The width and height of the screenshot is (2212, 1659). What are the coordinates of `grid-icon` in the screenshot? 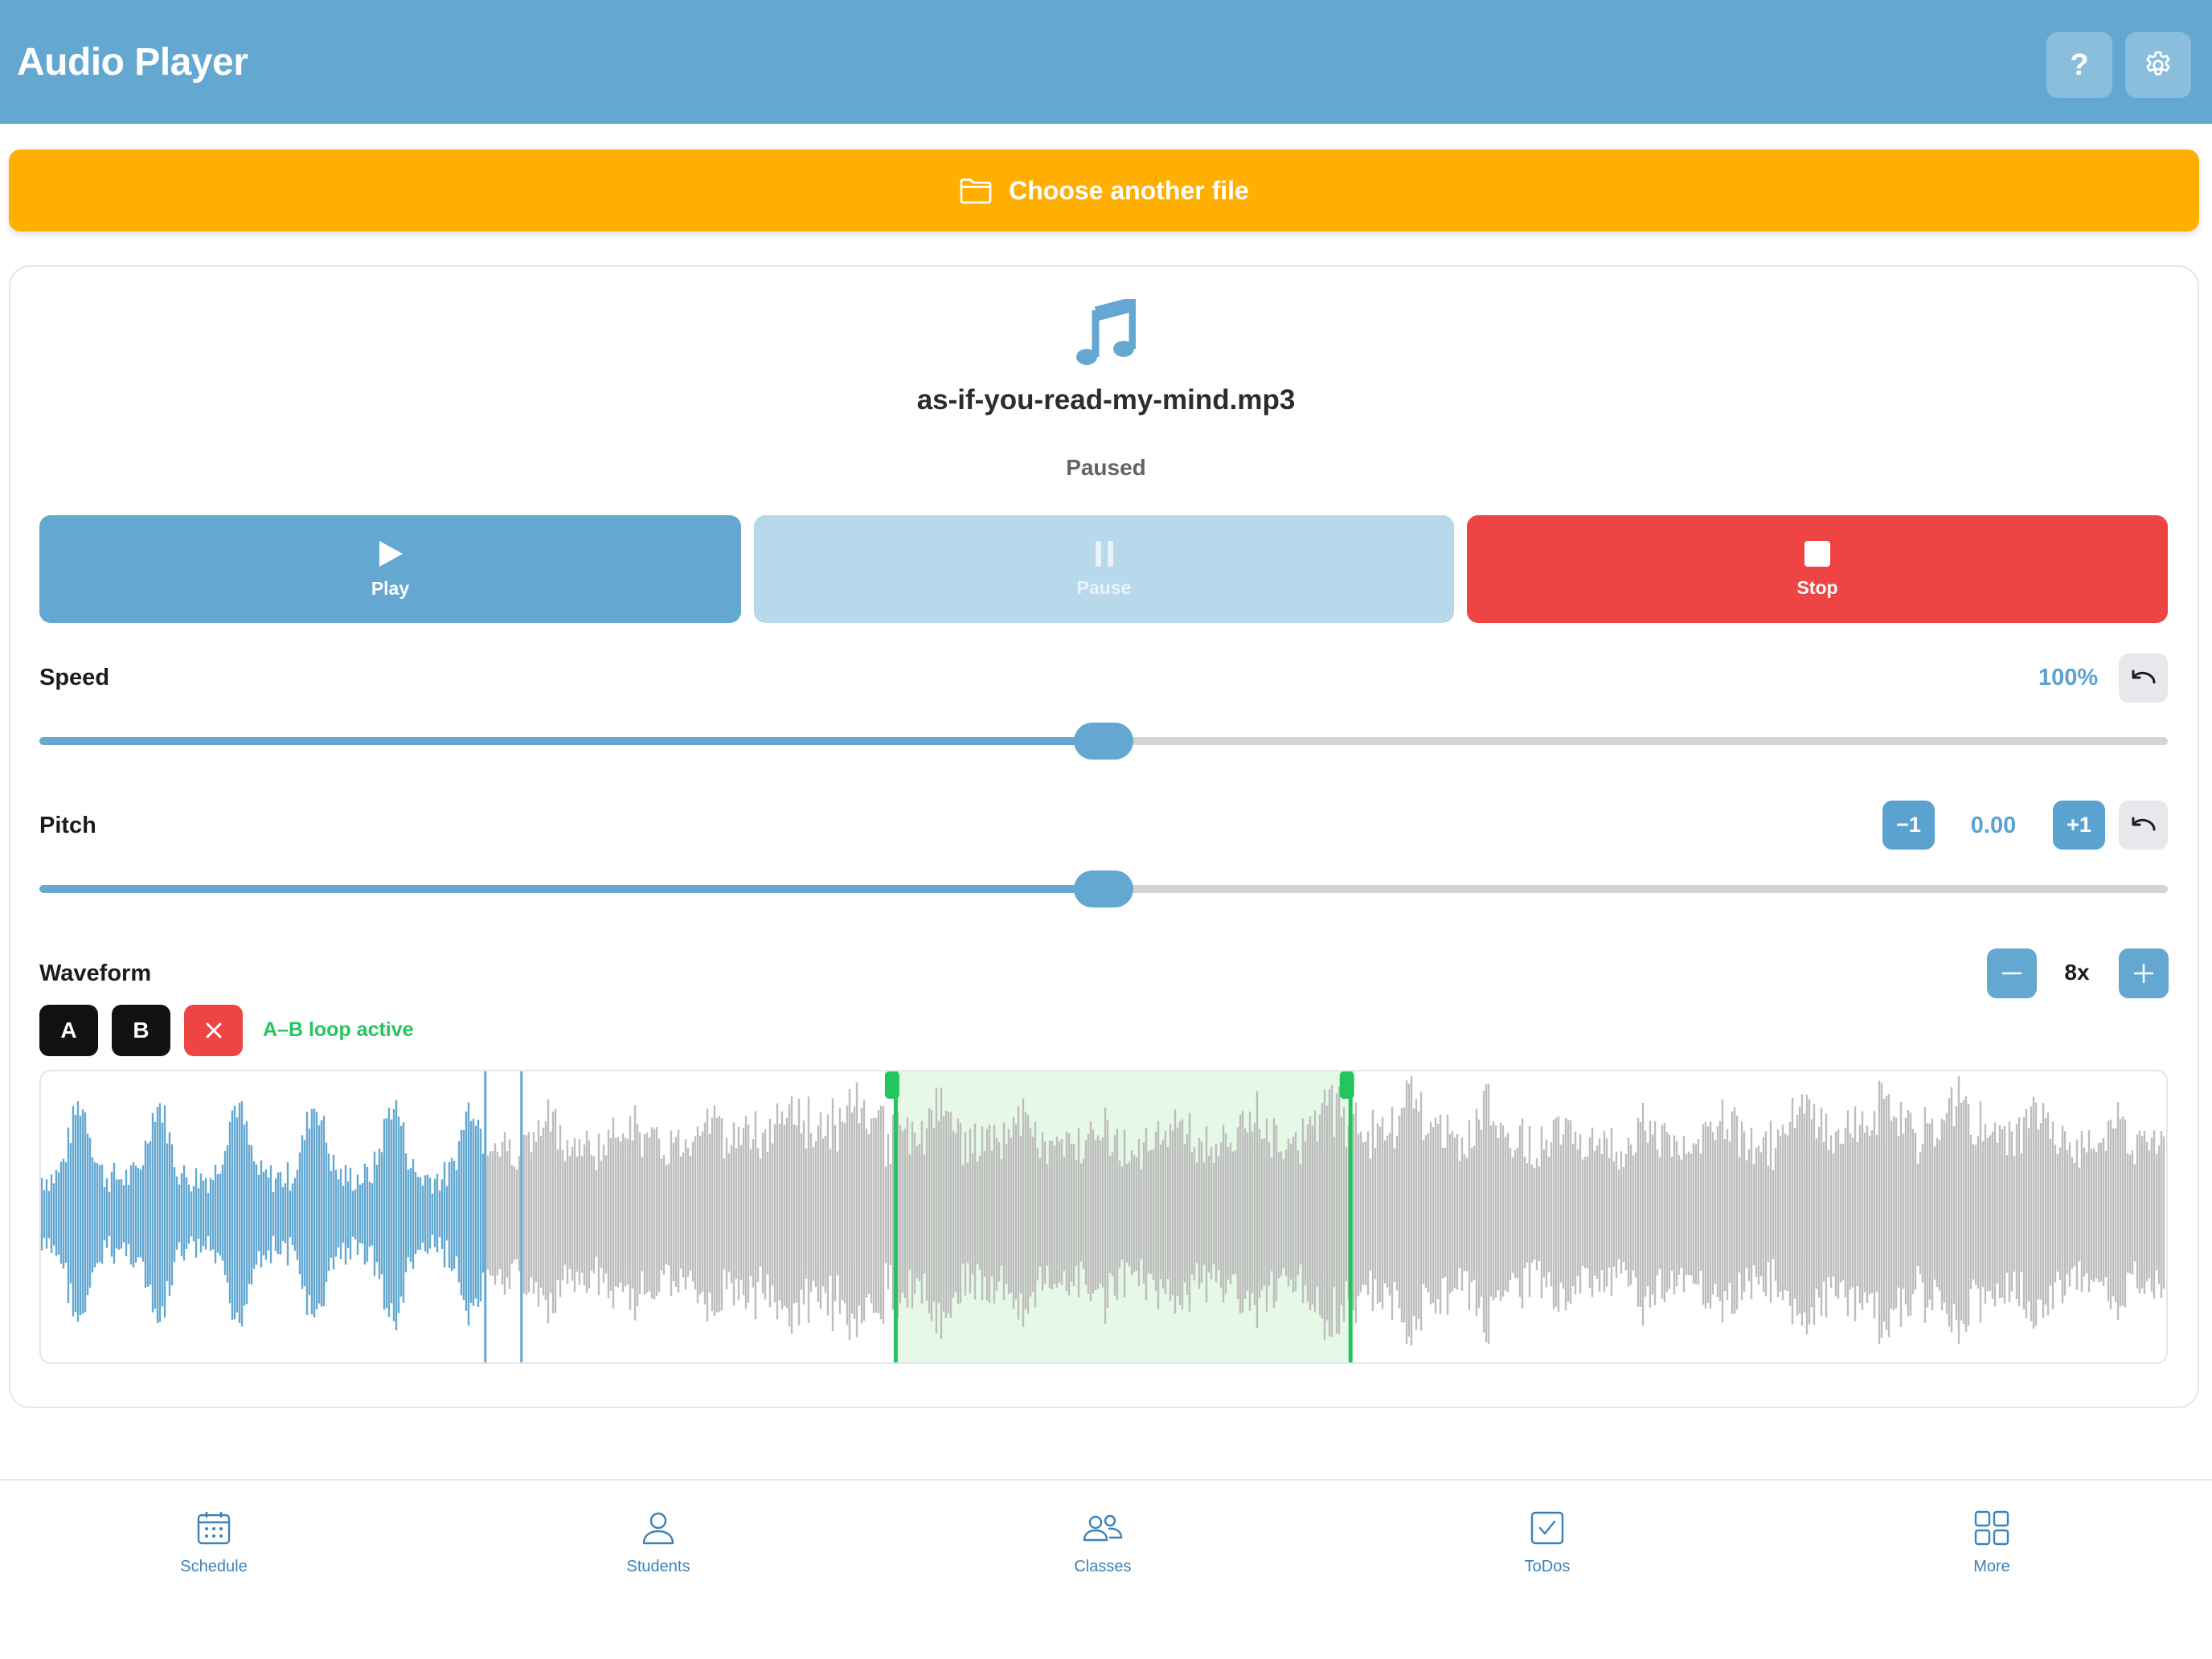 It's located at (1991, 1528).